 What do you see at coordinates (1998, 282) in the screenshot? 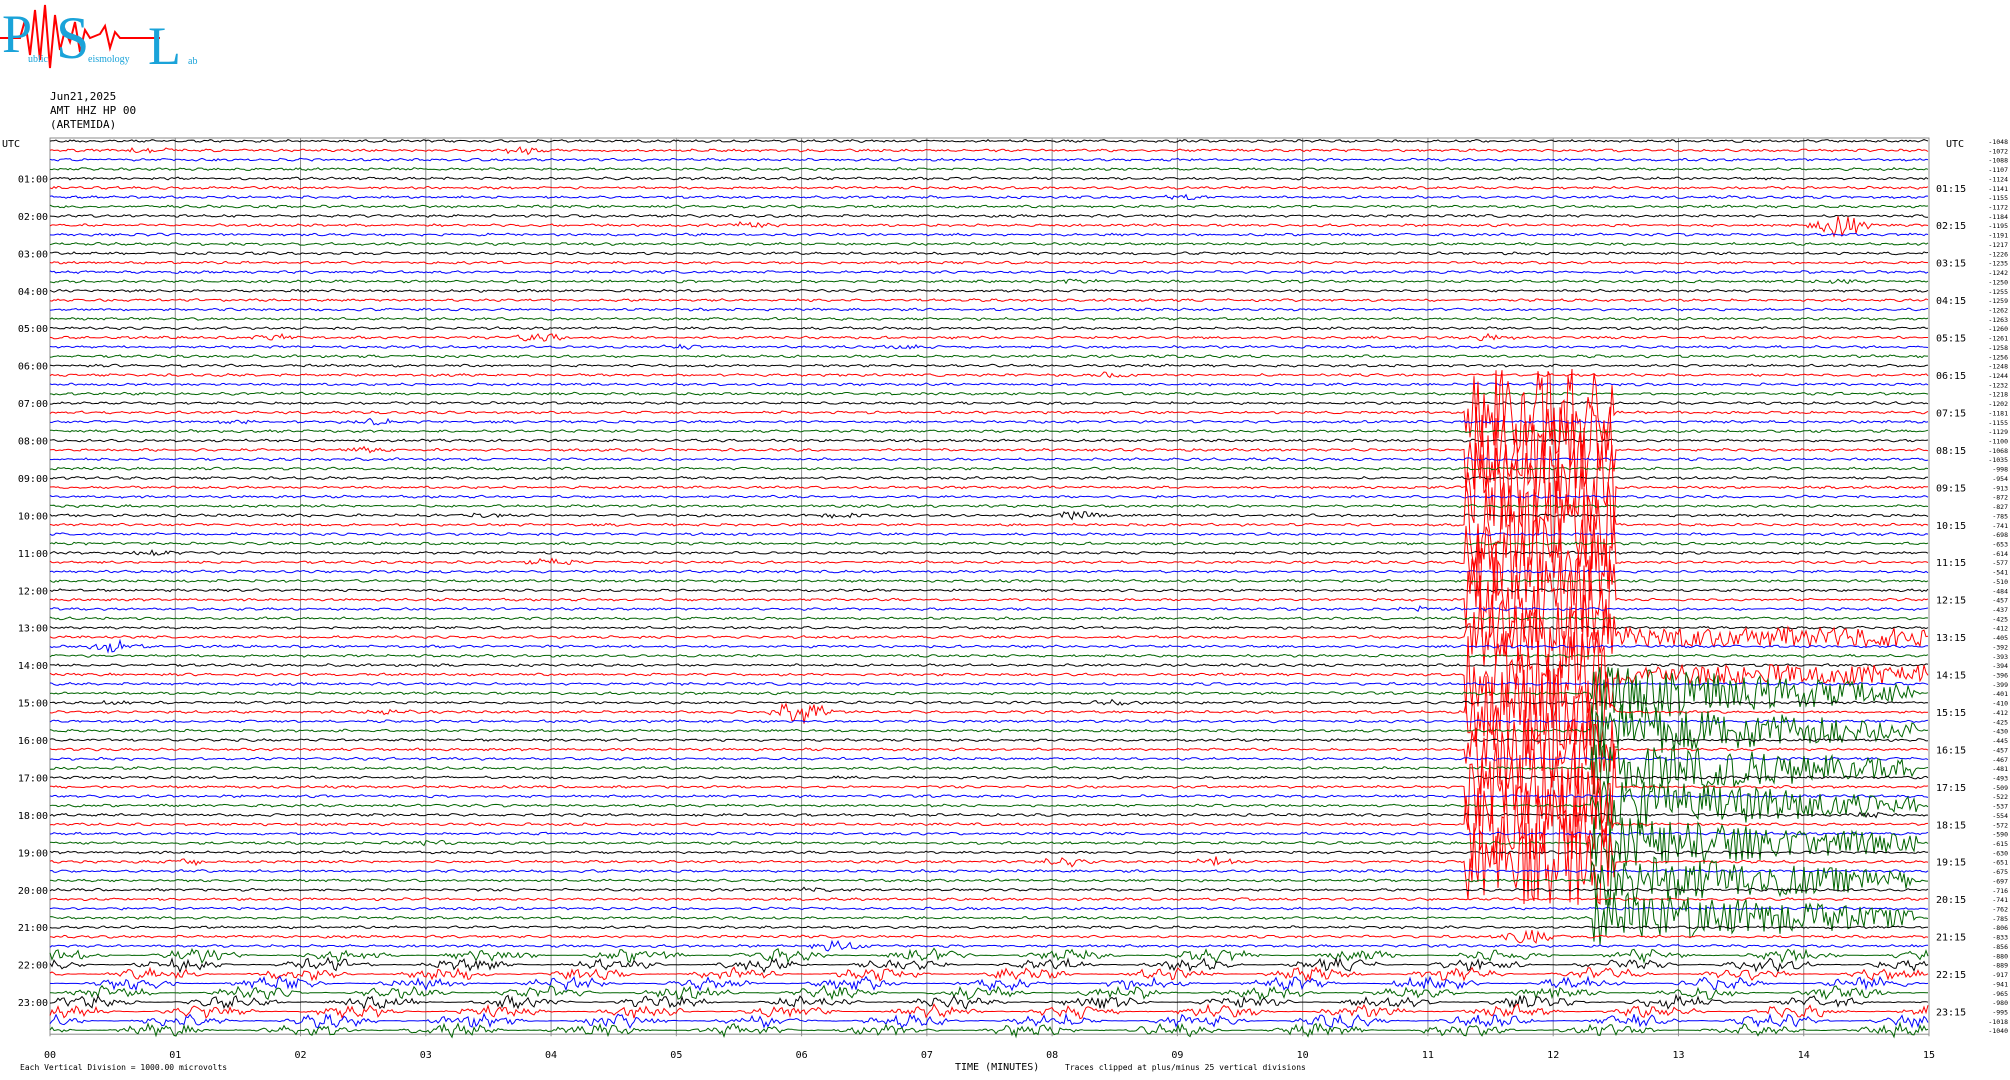
I see `right-offset-label: -1250` at bounding box center [1998, 282].